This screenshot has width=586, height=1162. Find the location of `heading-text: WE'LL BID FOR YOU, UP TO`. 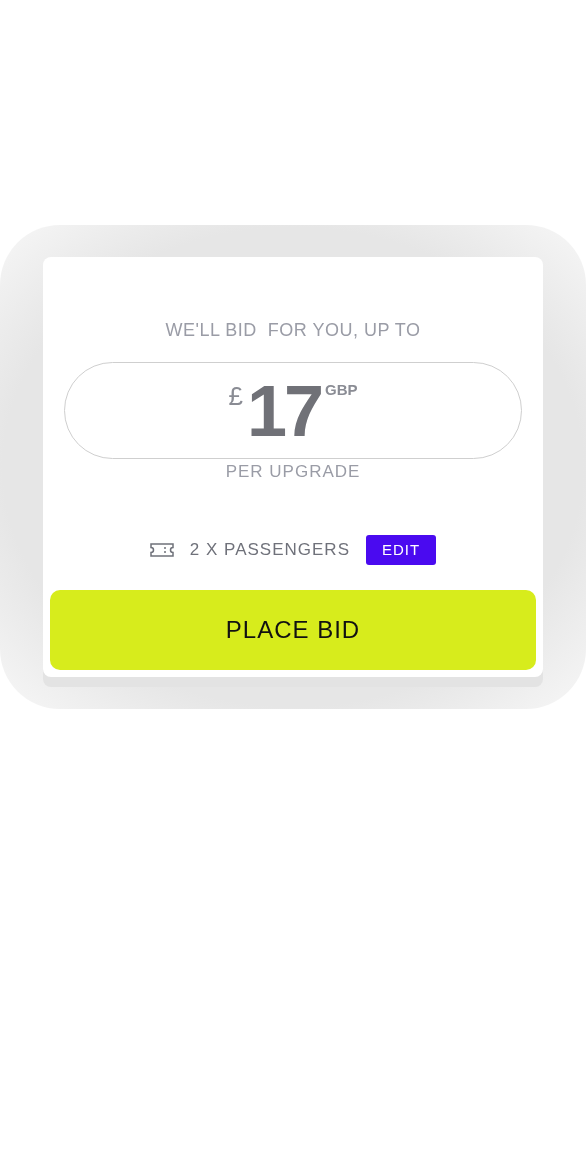

heading-text: WE'LL BID FOR YOU, UP TO is located at coordinates (293, 330).